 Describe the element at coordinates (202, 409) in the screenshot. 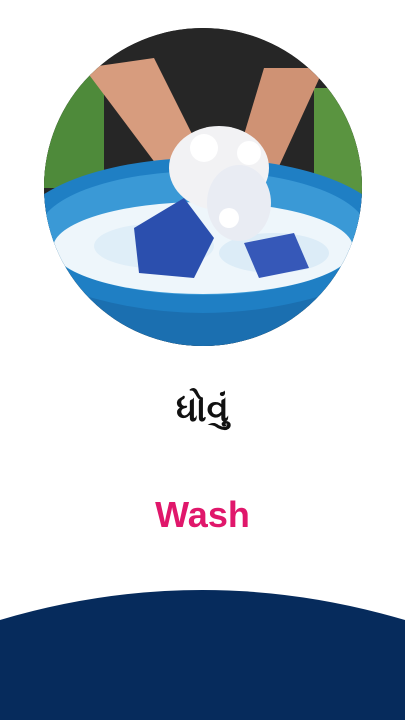

I see `native-word-label: ધોવું` at that location.